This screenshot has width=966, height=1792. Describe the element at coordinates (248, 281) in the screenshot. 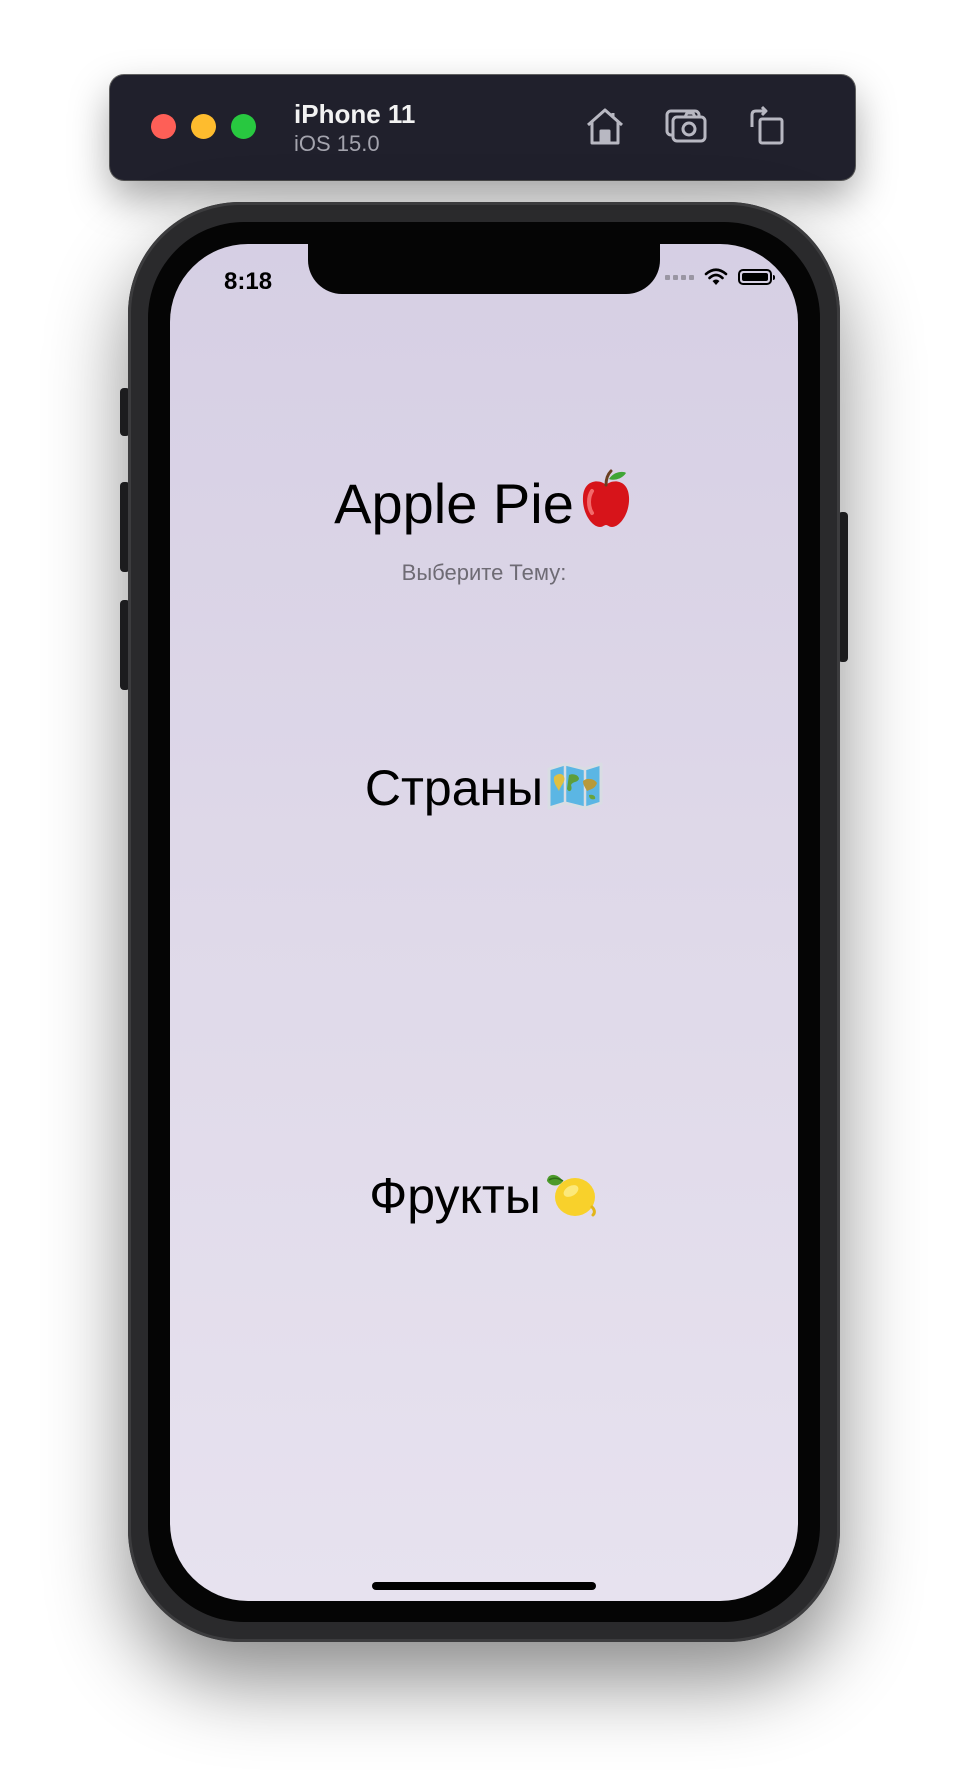

I see `status-time: 8:18` at that location.